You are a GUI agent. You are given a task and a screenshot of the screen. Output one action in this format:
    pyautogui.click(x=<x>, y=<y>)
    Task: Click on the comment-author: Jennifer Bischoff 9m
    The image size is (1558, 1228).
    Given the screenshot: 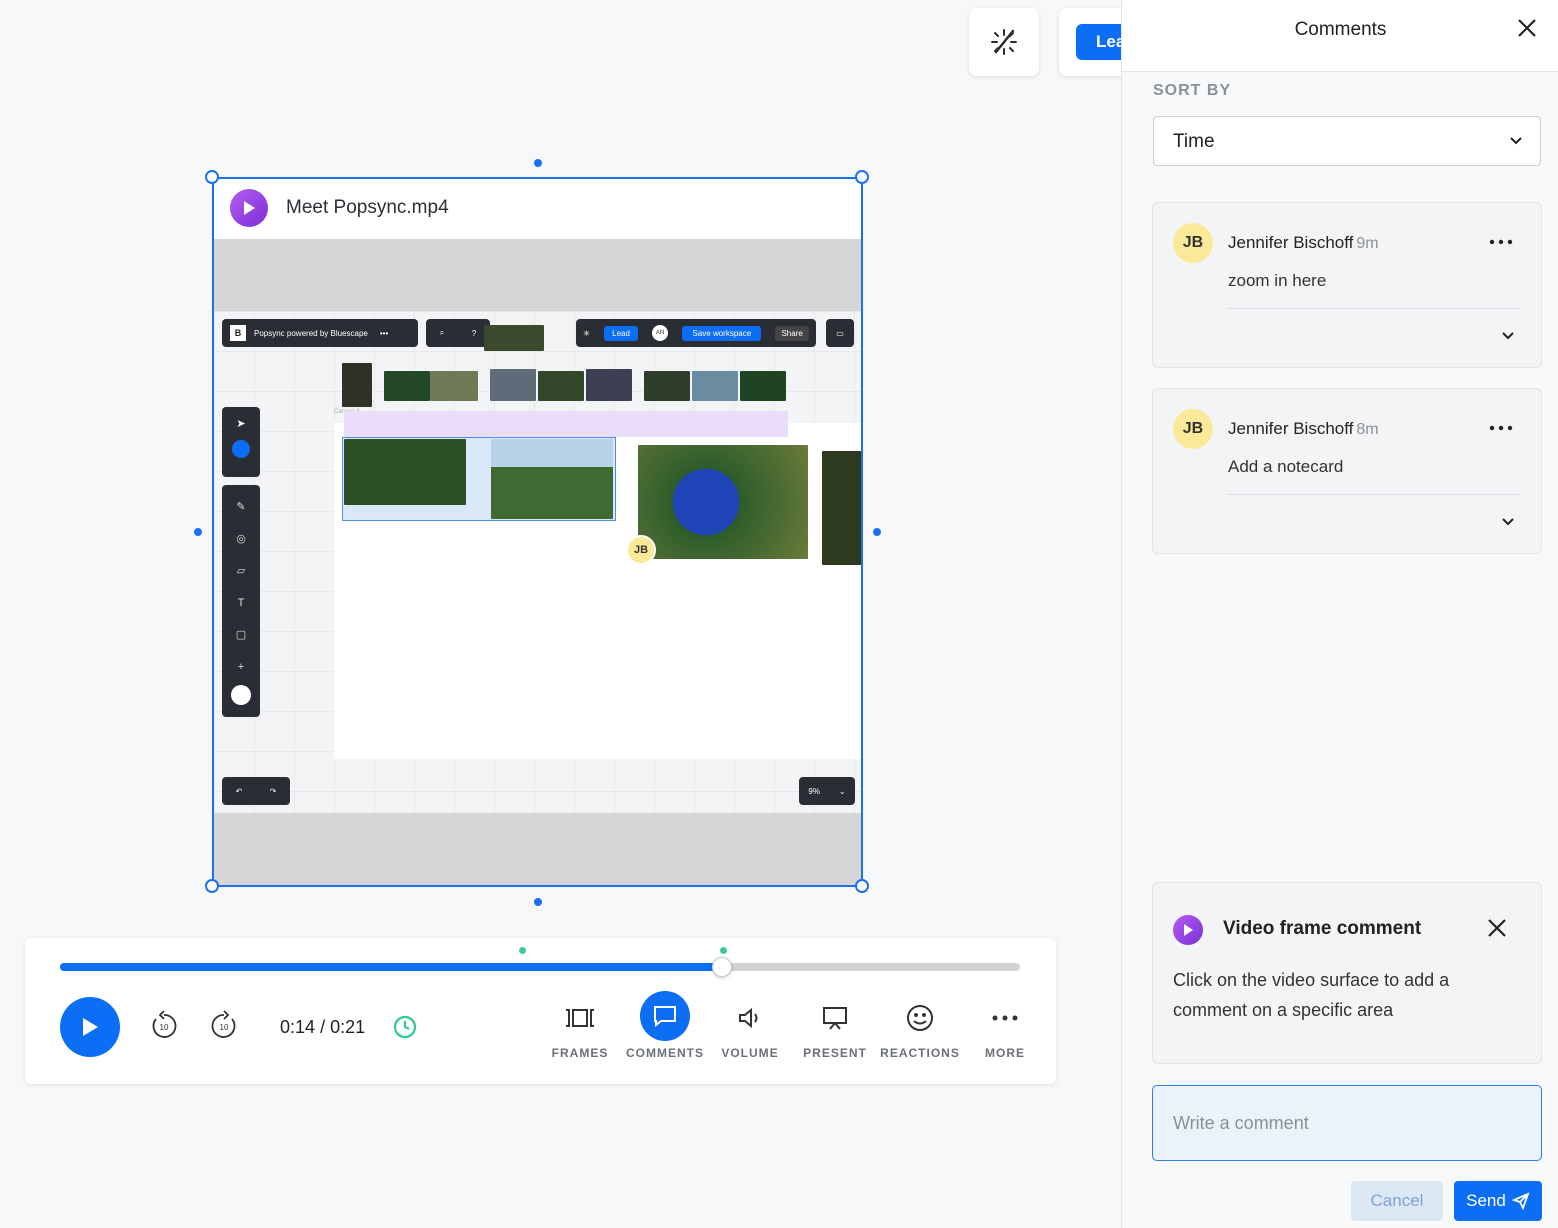 What is the action you would take?
    pyautogui.click(x=1303, y=243)
    